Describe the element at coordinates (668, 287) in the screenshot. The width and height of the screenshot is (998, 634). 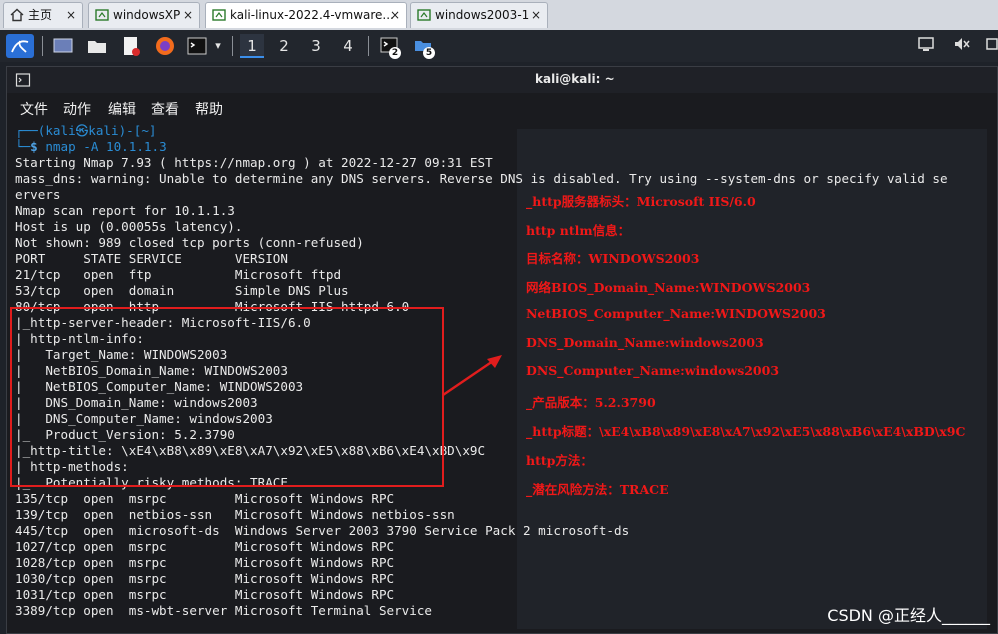
I see `annotation-note: 网络BIOS_Domain_Name:WINDOWS2003` at that location.